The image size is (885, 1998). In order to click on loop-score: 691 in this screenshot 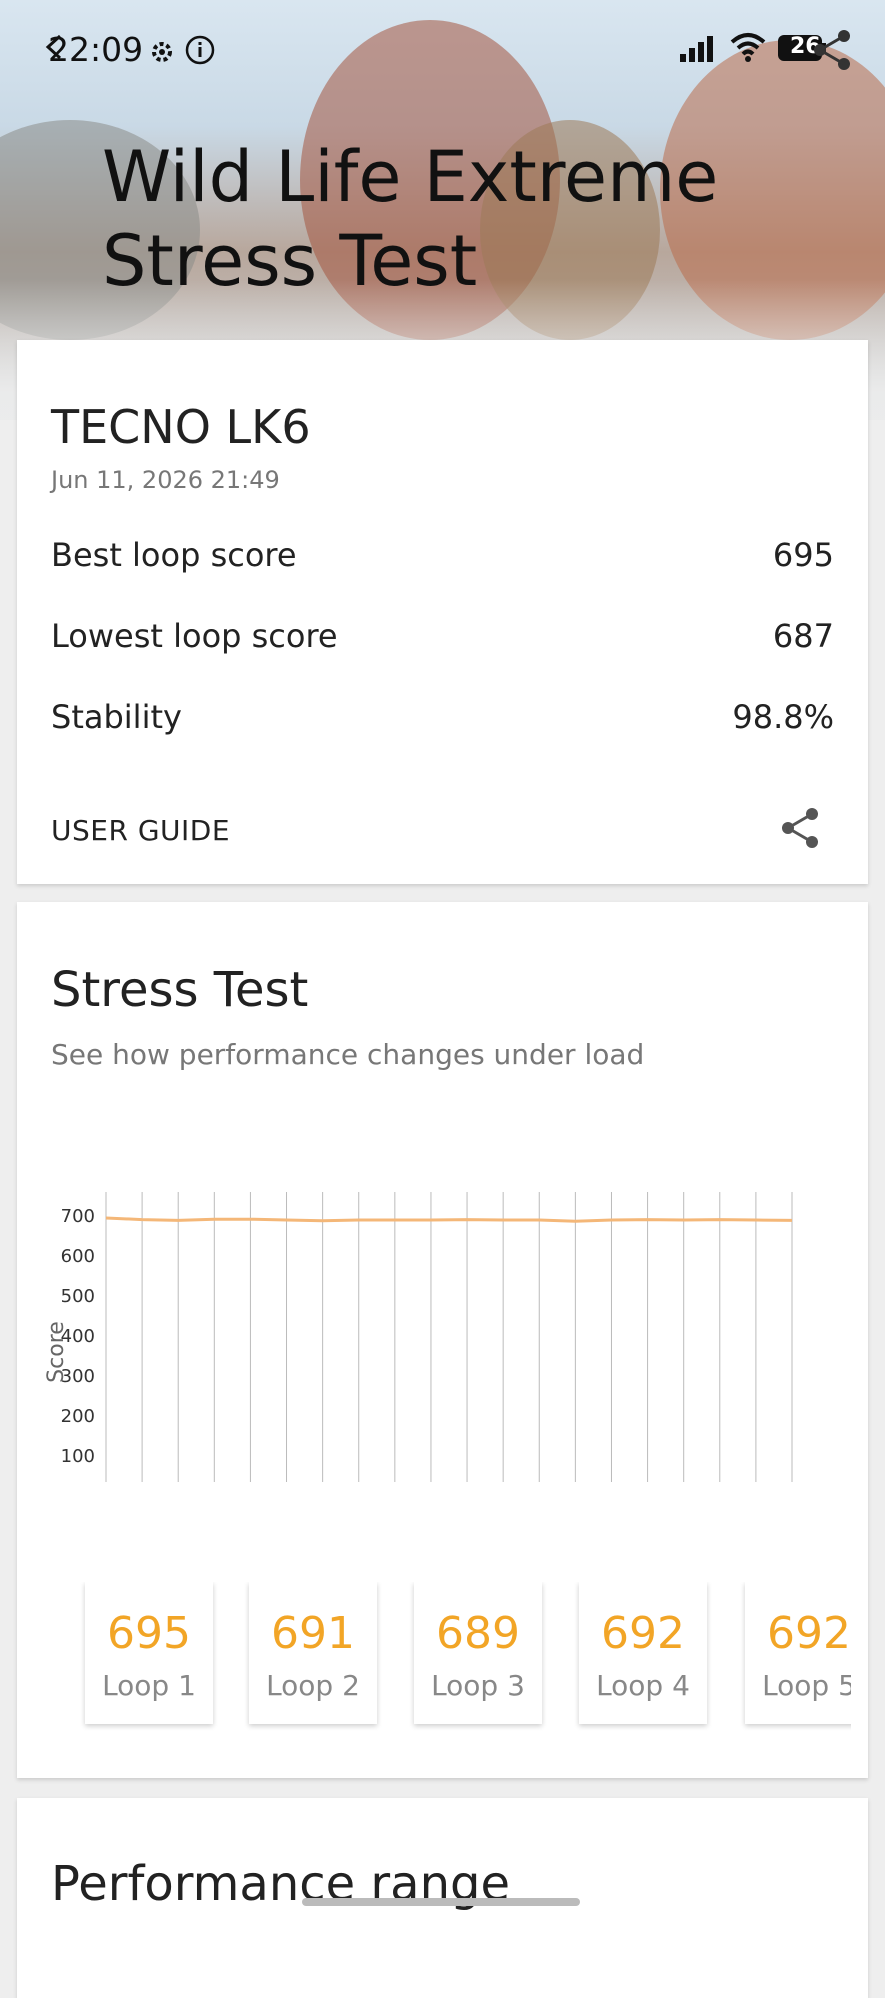, I will do `click(313, 1633)`.